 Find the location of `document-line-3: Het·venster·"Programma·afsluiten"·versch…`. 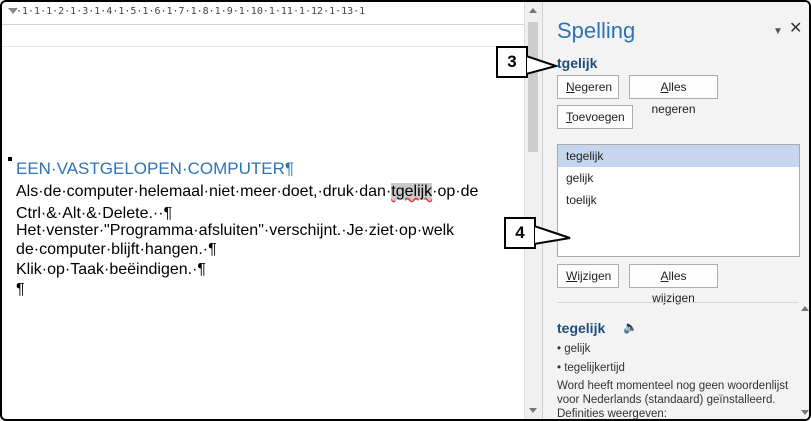

document-line-3: Het·venster·"Programma·afsluiten"·versch… is located at coordinates (235, 231).